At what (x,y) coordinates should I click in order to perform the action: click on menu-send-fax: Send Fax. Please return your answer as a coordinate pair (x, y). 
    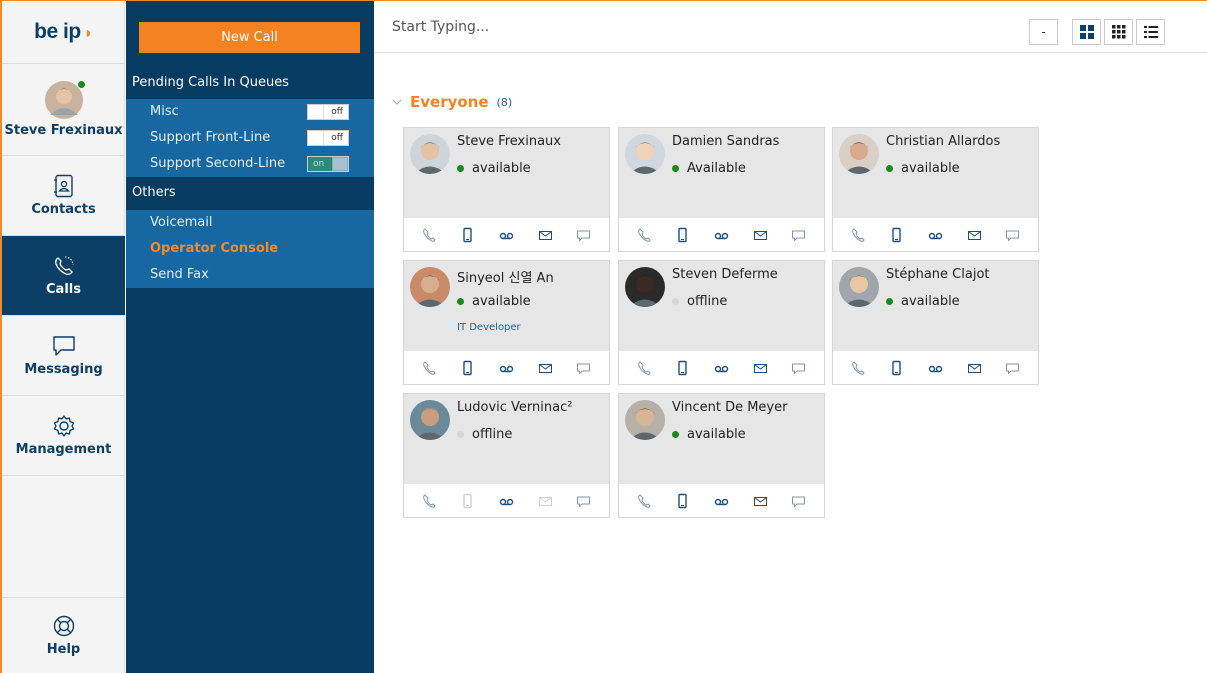
    Looking at the image, I should click on (250, 275).